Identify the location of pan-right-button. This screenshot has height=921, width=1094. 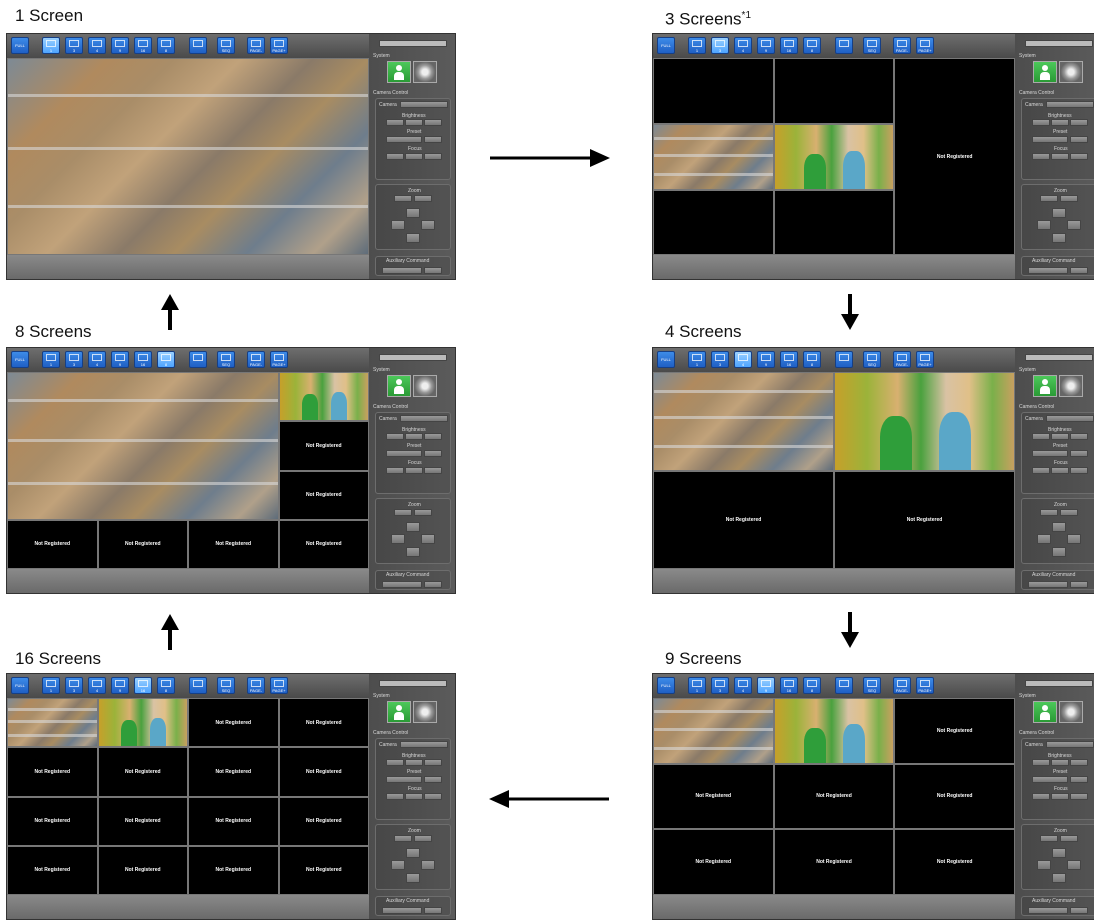
(1074, 225).